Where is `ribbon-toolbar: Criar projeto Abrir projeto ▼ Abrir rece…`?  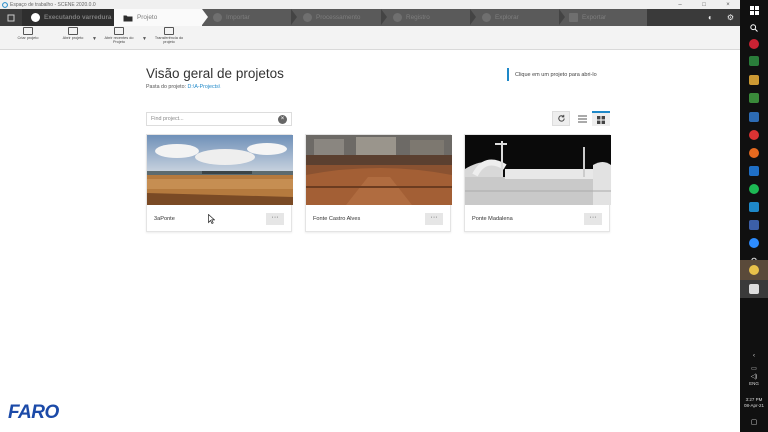 ribbon-toolbar: Criar projeto Abrir projeto ▼ Abrir rece… is located at coordinates (370, 38).